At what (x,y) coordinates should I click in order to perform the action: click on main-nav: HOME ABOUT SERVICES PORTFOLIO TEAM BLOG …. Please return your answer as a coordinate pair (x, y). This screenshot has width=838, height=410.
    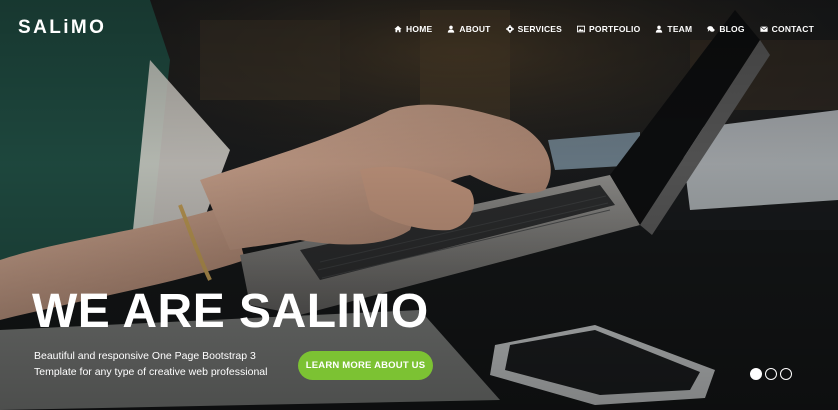
    Looking at the image, I should click on (596, 29).